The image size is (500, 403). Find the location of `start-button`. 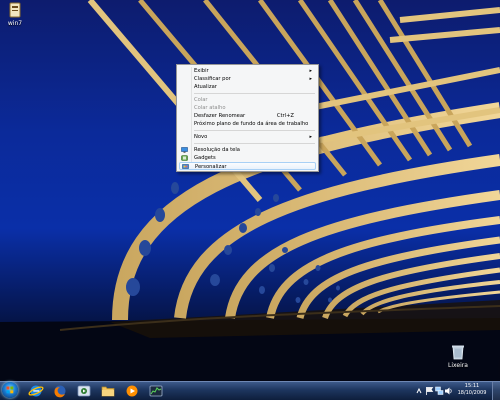

start-button is located at coordinates (10, 390).